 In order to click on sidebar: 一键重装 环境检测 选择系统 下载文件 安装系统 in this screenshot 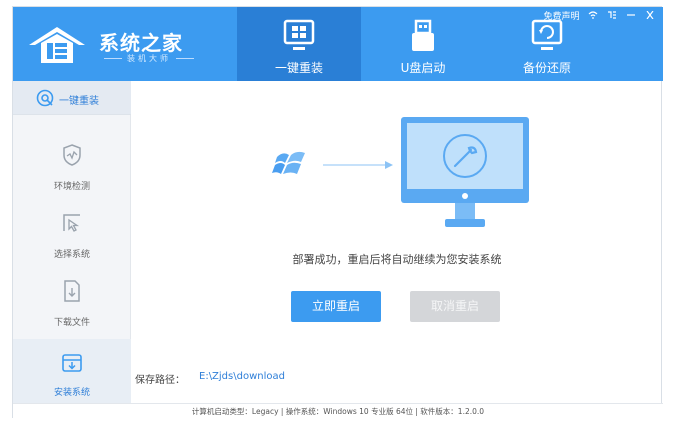, I will do `click(72, 242)`.